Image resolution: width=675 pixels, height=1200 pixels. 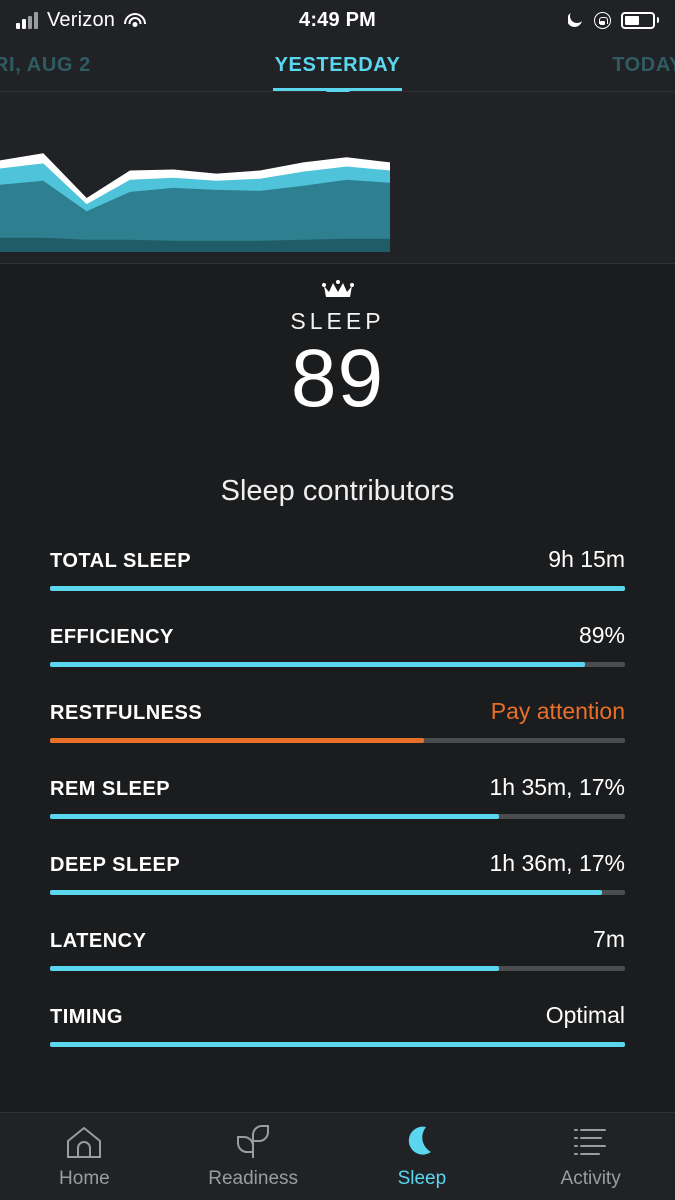 I want to click on moon-icon, so click(x=422, y=1142).